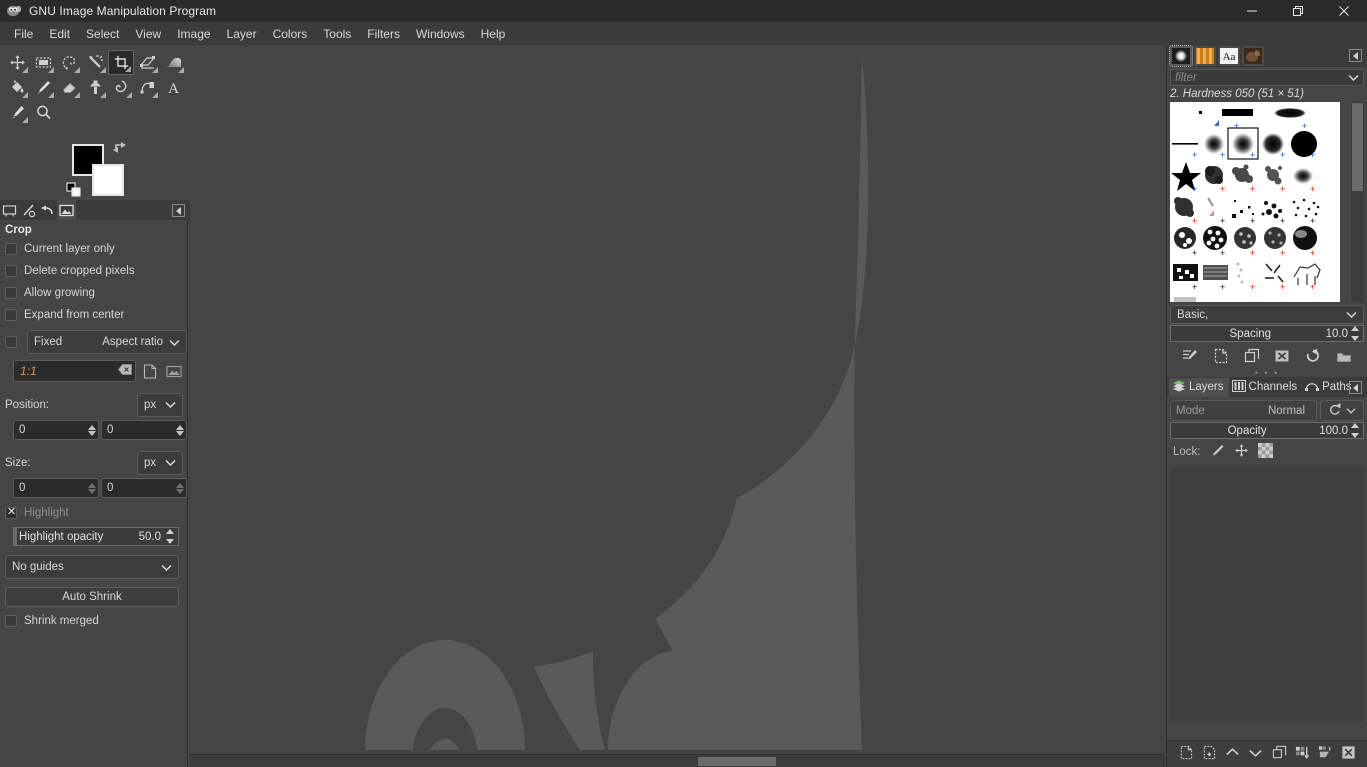  Describe the element at coordinates (11, 512) in the screenshot. I see `checkbox-highlight` at that location.